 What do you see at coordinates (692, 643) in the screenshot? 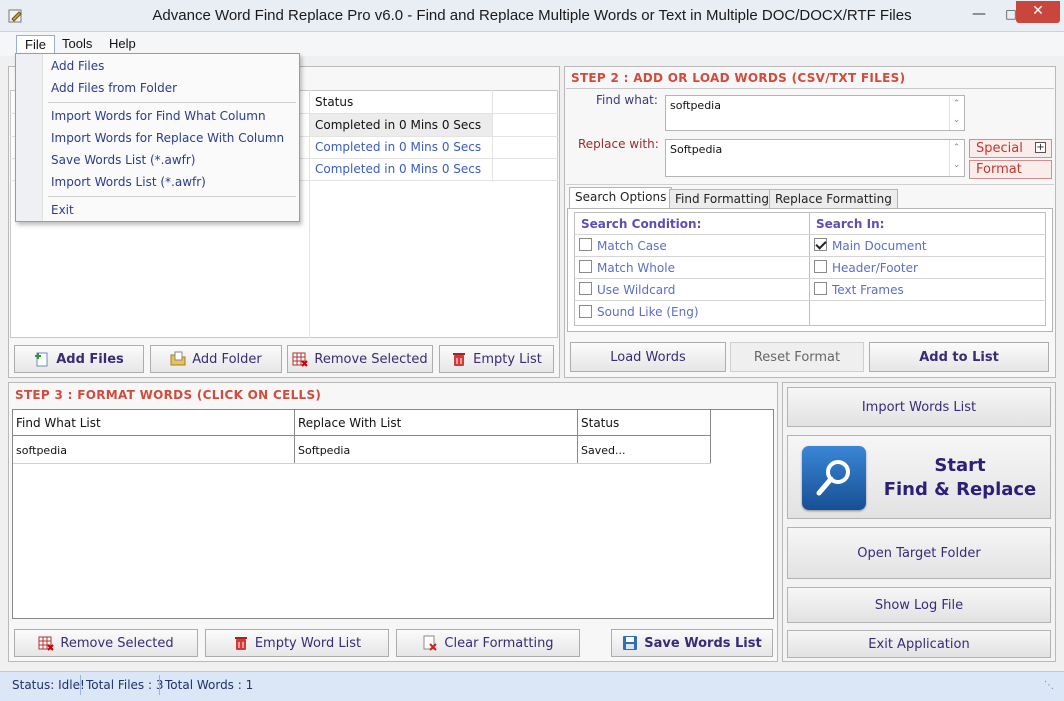
I see `save-words-list-button: Save Words List` at bounding box center [692, 643].